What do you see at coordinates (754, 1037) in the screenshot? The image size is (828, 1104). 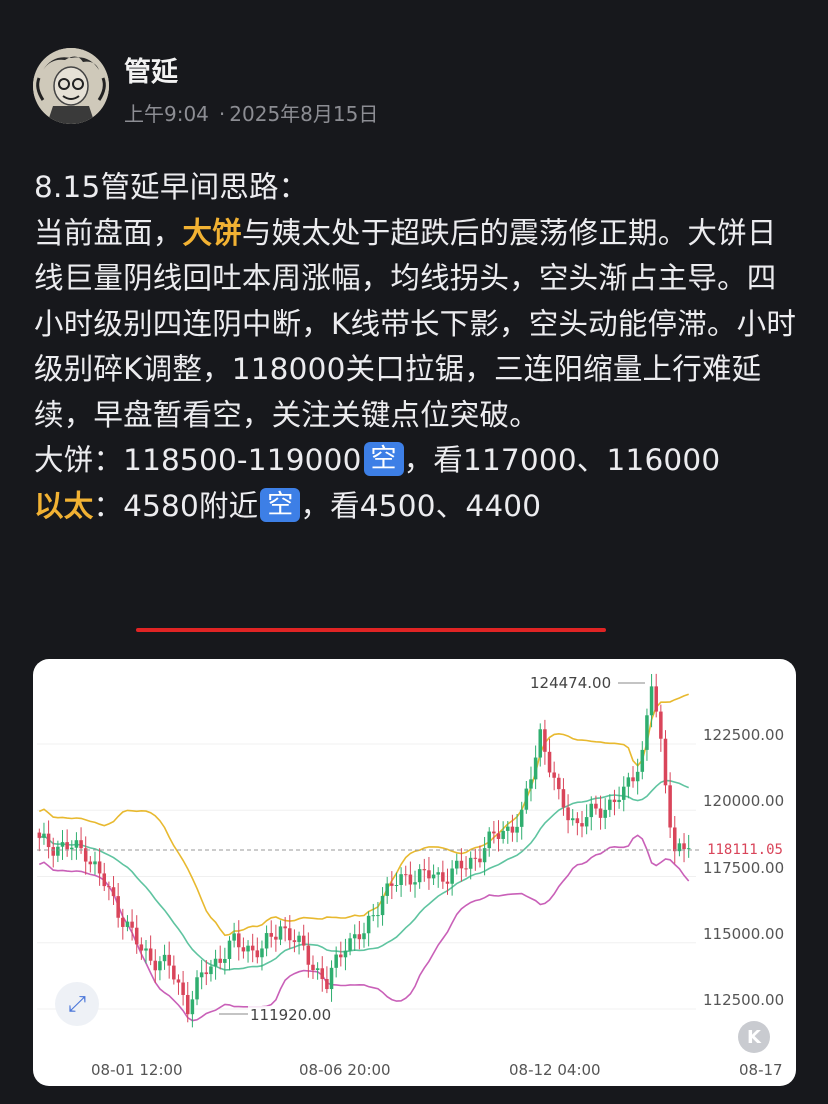 I see `kline-icon: K` at bounding box center [754, 1037].